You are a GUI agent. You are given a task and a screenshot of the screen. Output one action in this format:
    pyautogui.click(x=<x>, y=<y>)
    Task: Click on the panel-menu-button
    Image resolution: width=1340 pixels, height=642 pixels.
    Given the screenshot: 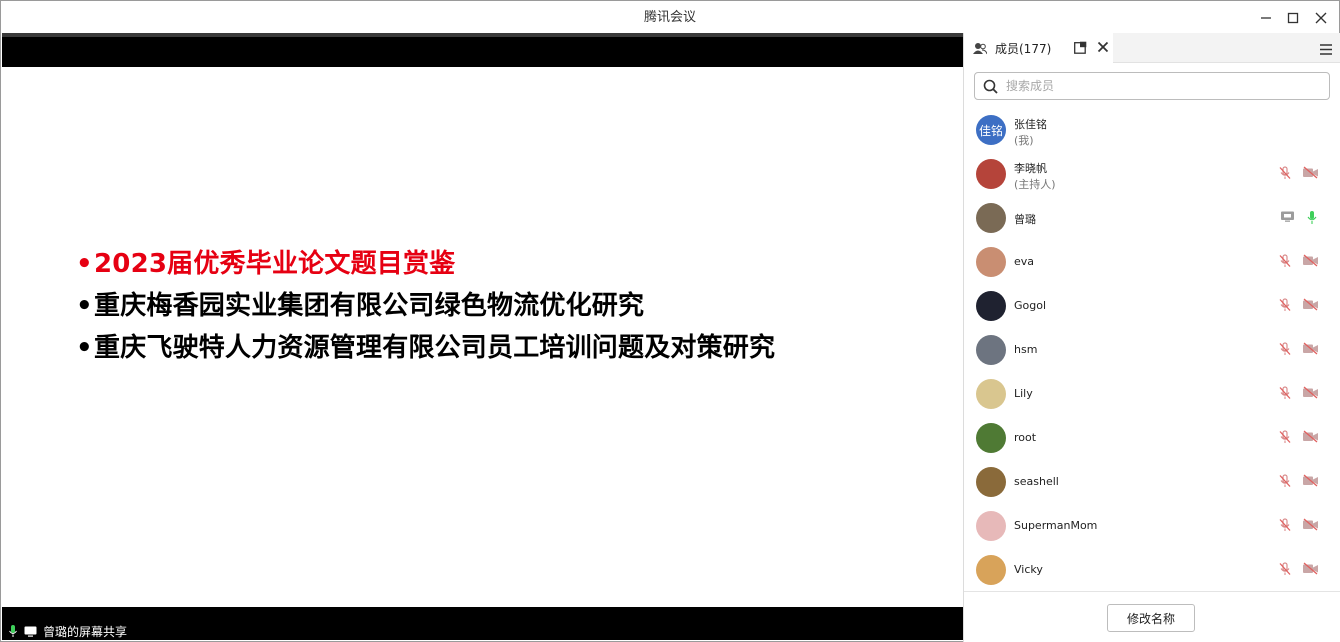 What is the action you would take?
    pyautogui.click(x=1326, y=50)
    